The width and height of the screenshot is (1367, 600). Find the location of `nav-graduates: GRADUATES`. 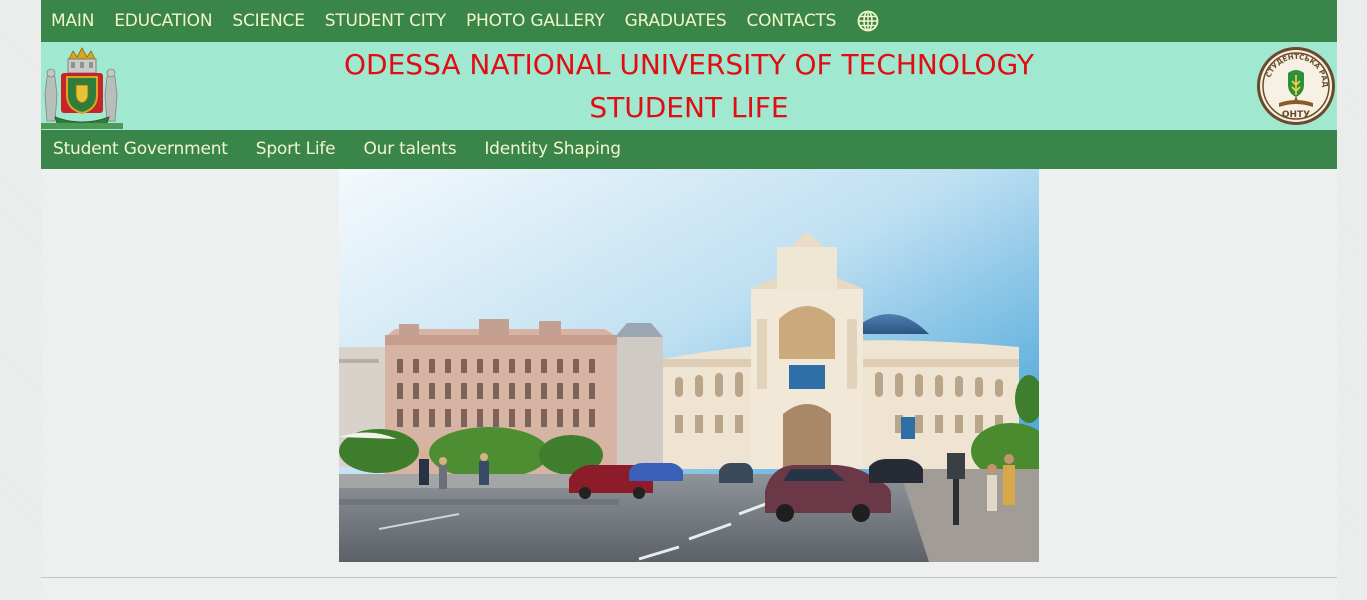

nav-graduates: GRADUATES is located at coordinates (676, 21).